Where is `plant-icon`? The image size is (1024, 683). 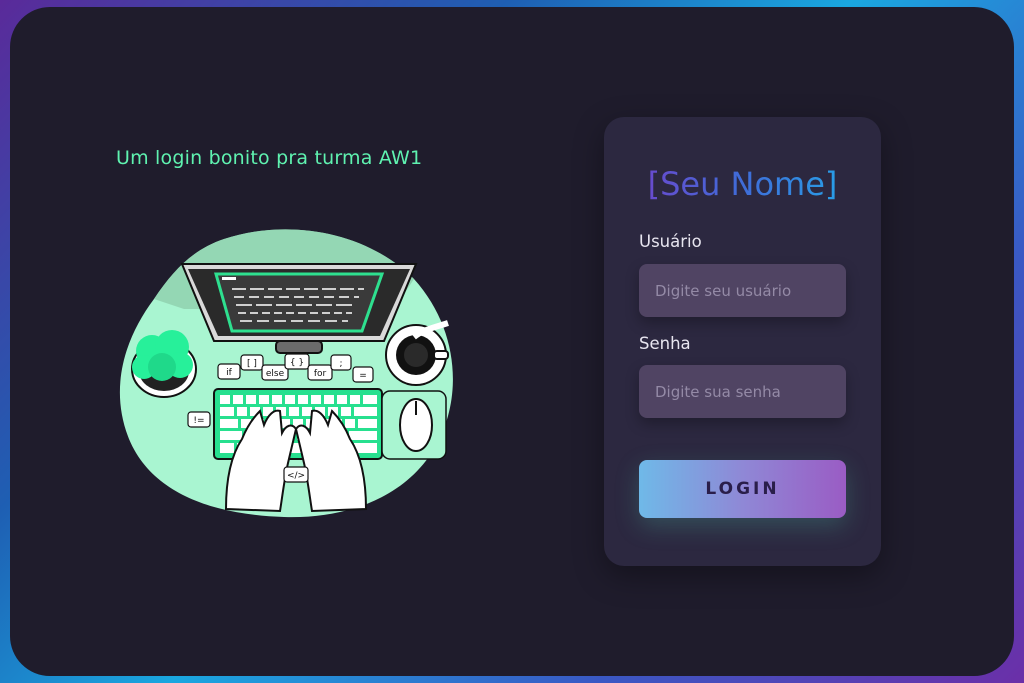 plant-icon is located at coordinates (164, 364).